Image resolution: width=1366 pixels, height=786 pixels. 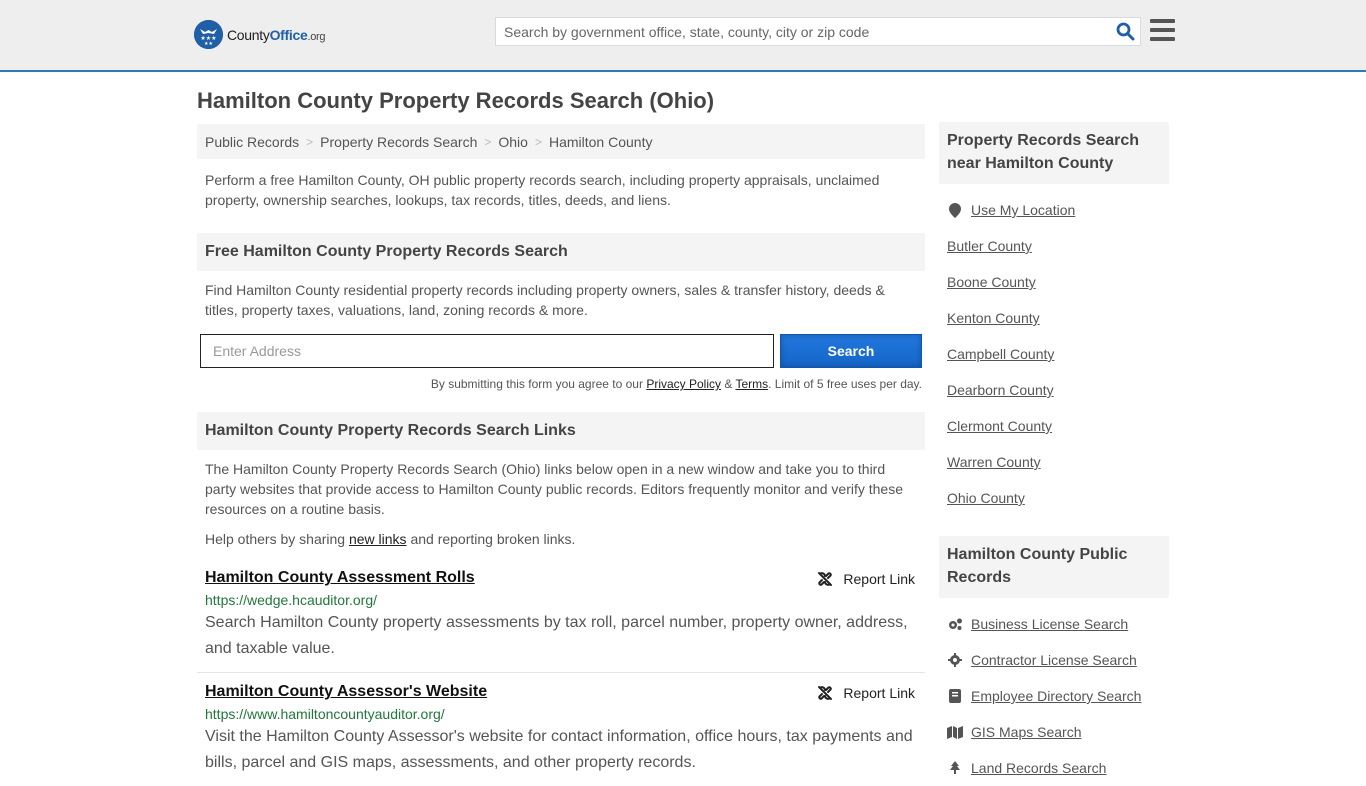 I want to click on book-icon, so click(x=955, y=696).